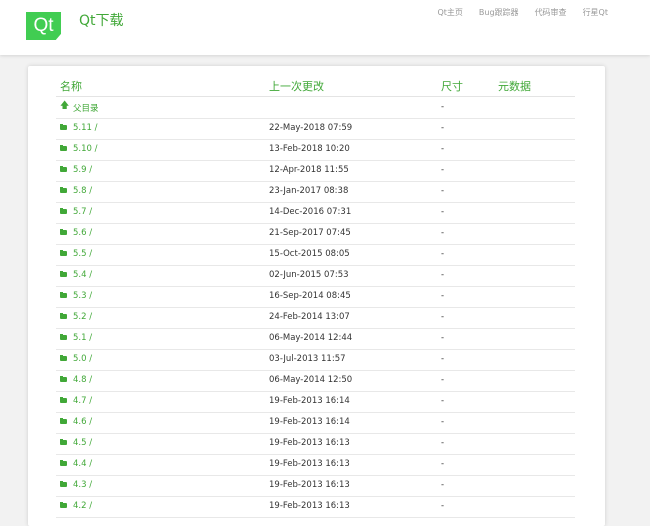  What do you see at coordinates (101, 20) in the screenshot?
I see `site-title: Qt下载` at bounding box center [101, 20].